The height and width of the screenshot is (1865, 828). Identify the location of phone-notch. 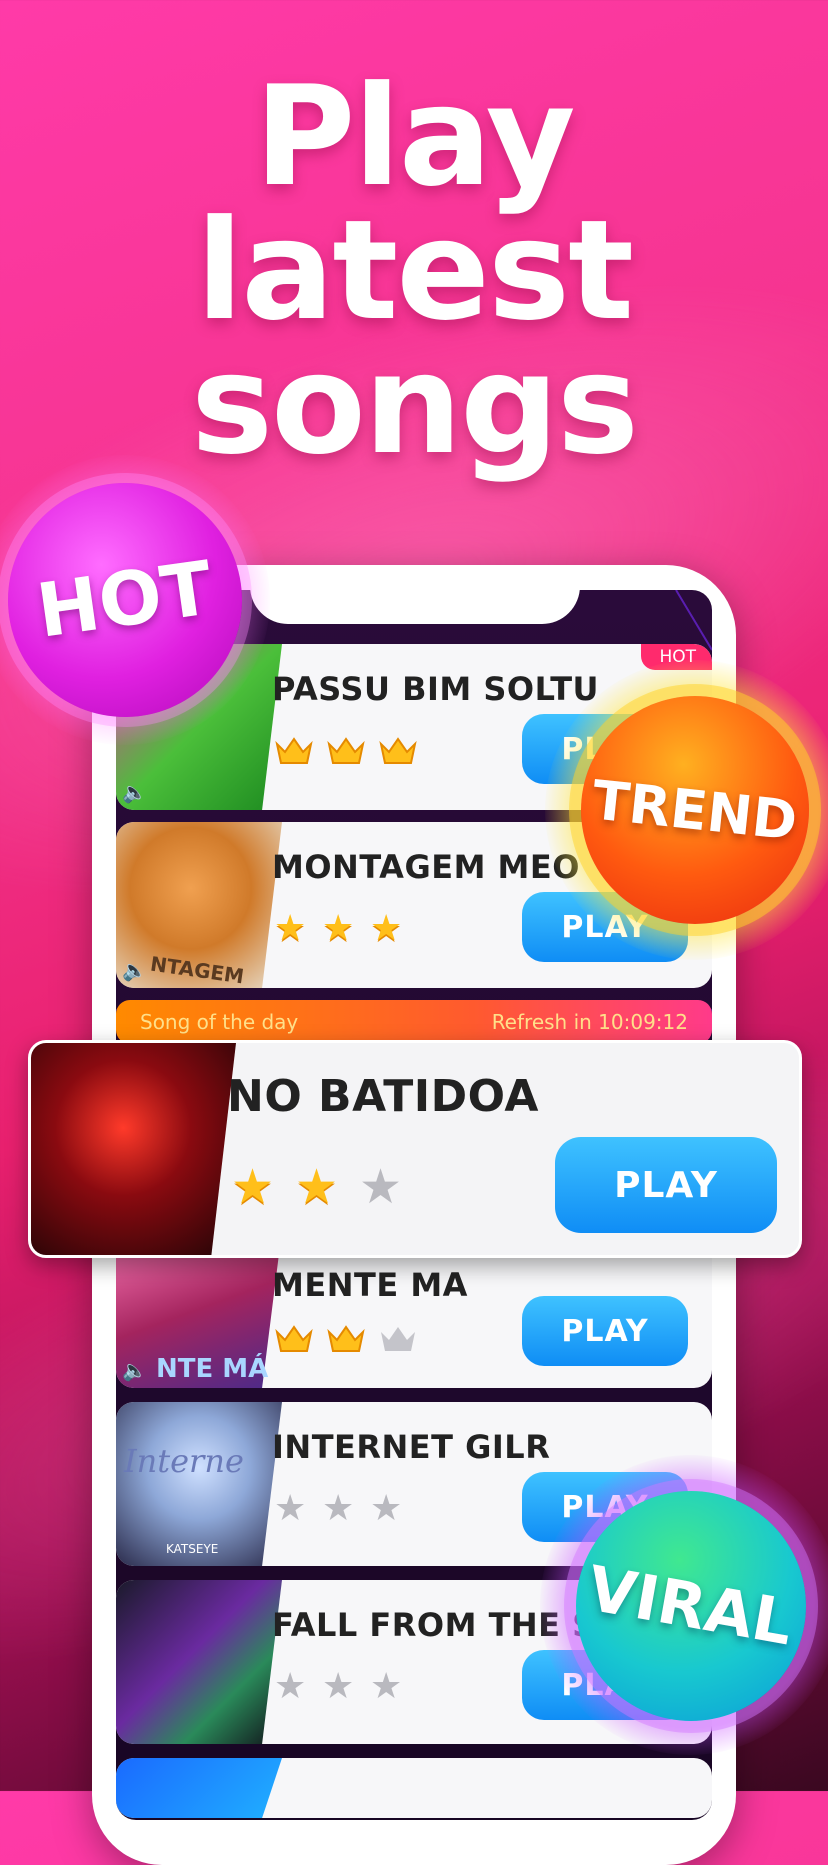
(415, 598).